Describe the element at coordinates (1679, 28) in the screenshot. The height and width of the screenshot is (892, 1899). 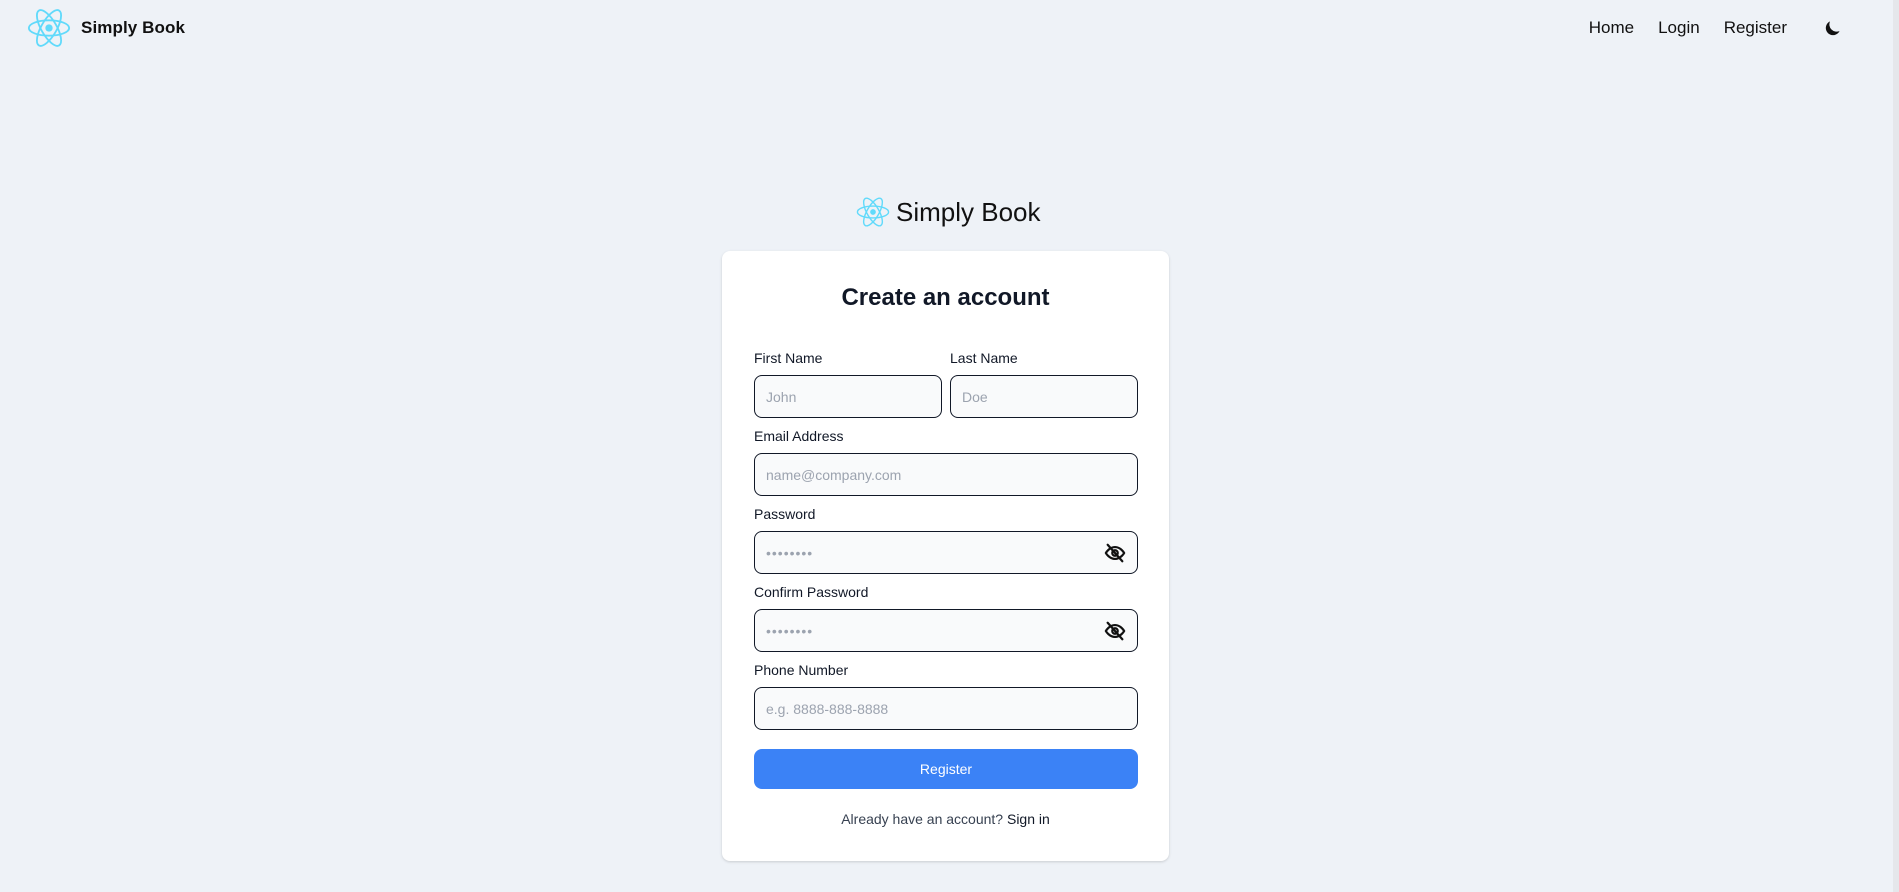
I see `nav-link-login: Login` at that location.